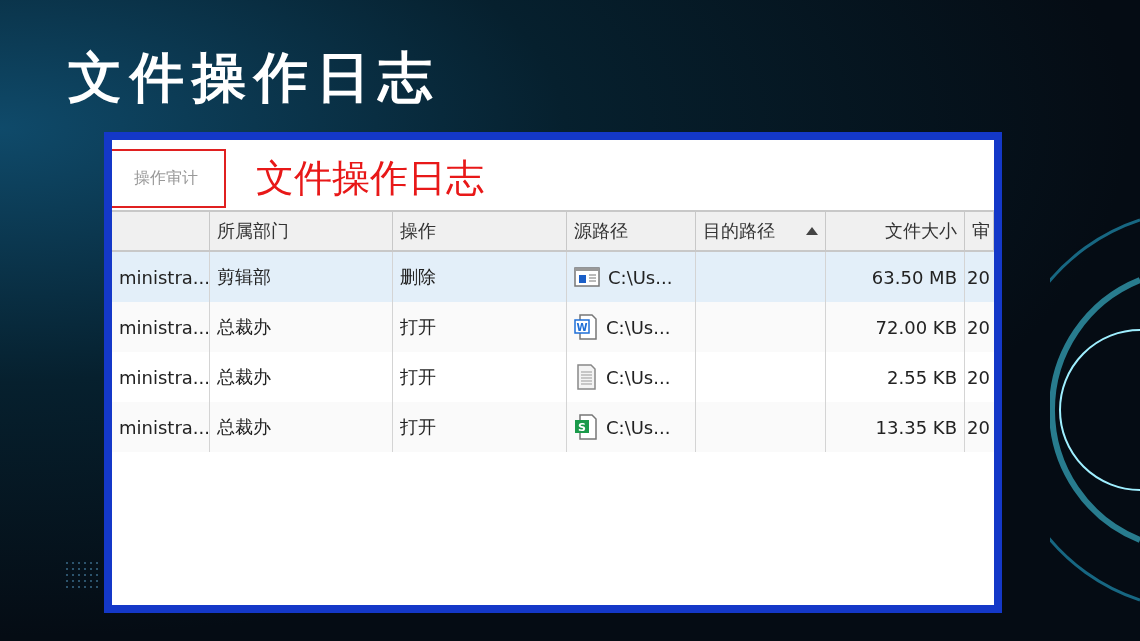 Image resolution: width=1140 pixels, height=641 pixels. Describe the element at coordinates (553, 277) in the screenshot. I see `table-row: ministra... 剪辑部 删除 C:\Us... 63.50 MB 20` at that location.